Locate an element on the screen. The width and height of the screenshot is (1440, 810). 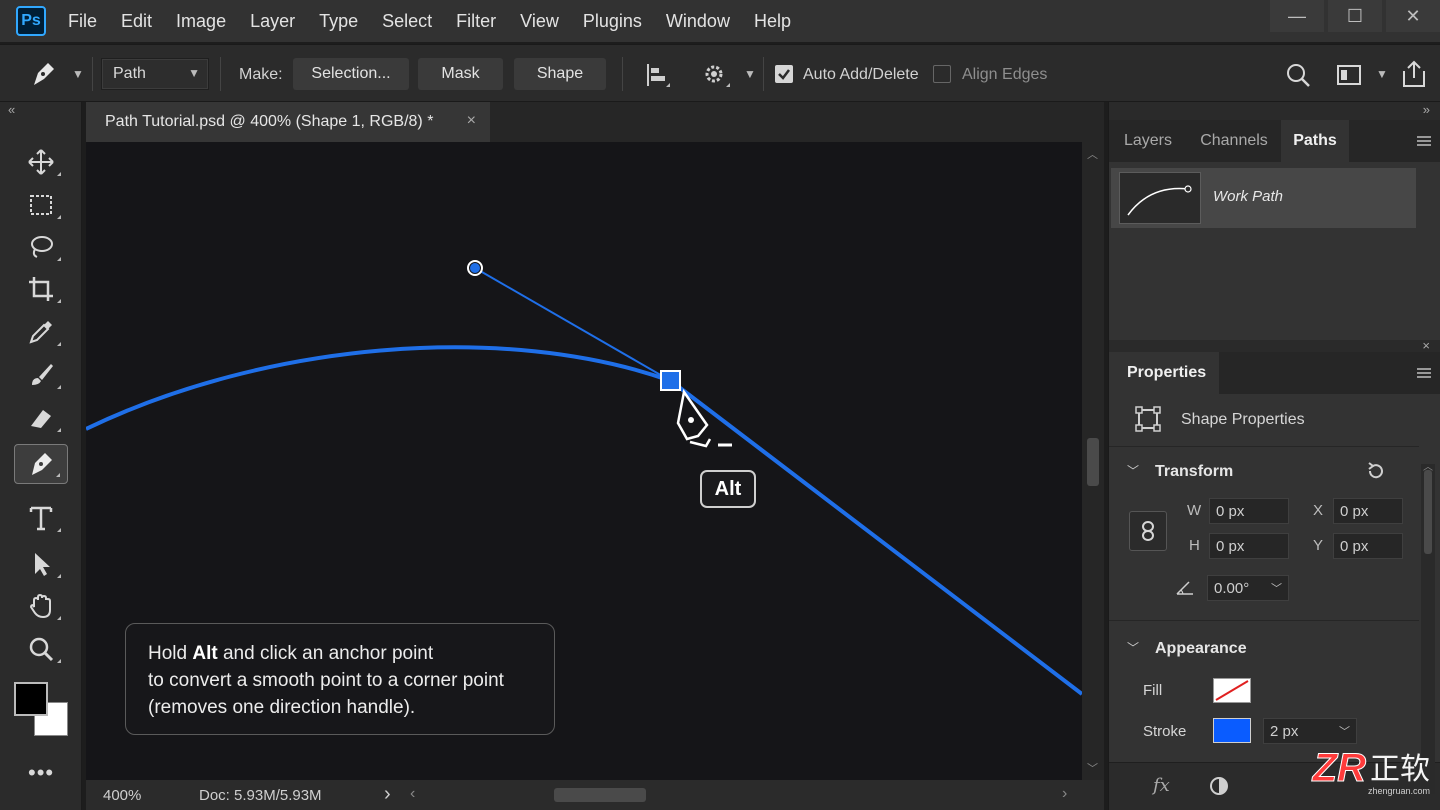
path-selection-tool is located at coordinates (41, 564).